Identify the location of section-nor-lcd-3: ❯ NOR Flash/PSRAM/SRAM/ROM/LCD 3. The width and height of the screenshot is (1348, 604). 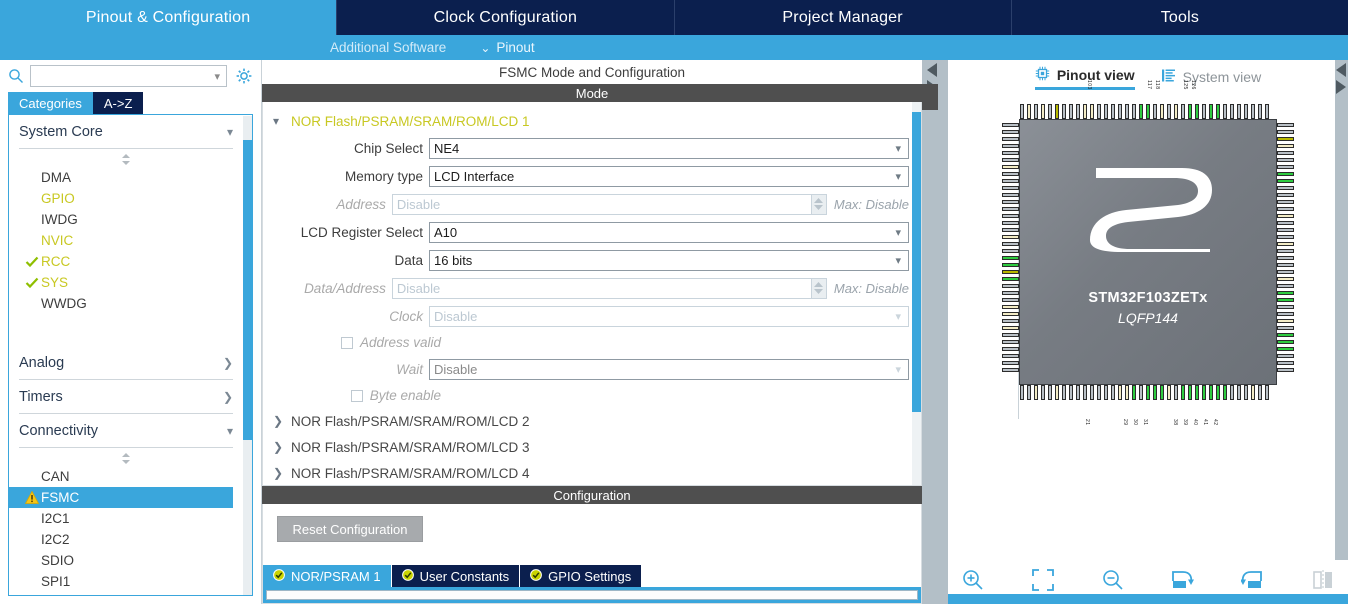
(592, 447).